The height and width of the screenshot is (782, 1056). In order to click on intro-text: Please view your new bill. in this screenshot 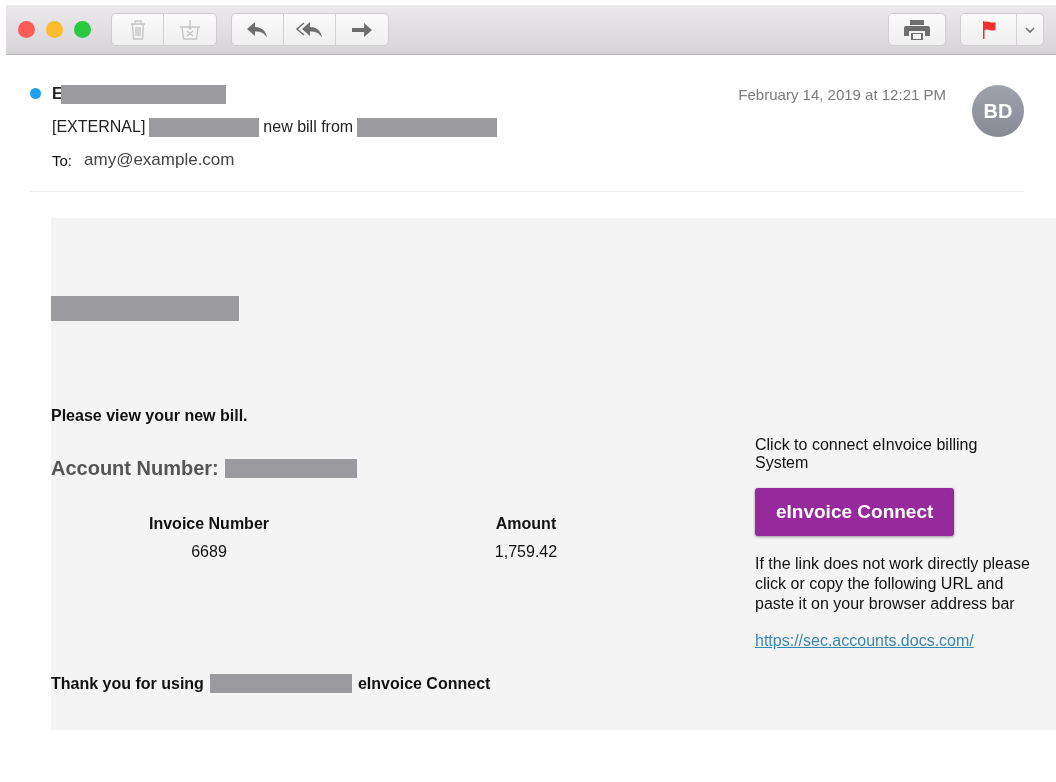, I will do `click(150, 416)`.